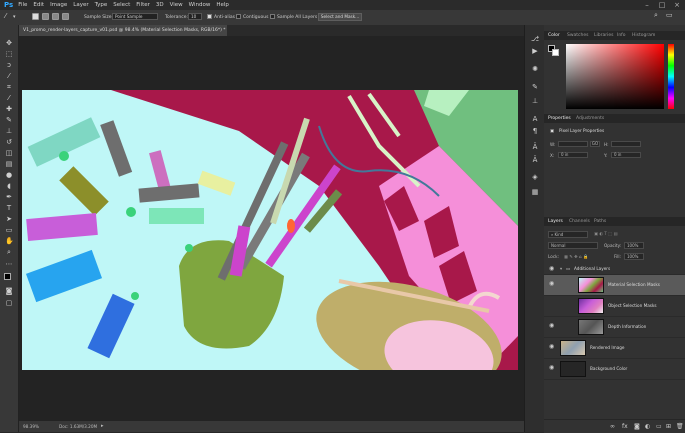  What do you see at coordinates (78, 426) in the screenshot?
I see `document-info: Doc: 1.63M/3.20M` at bounding box center [78, 426].